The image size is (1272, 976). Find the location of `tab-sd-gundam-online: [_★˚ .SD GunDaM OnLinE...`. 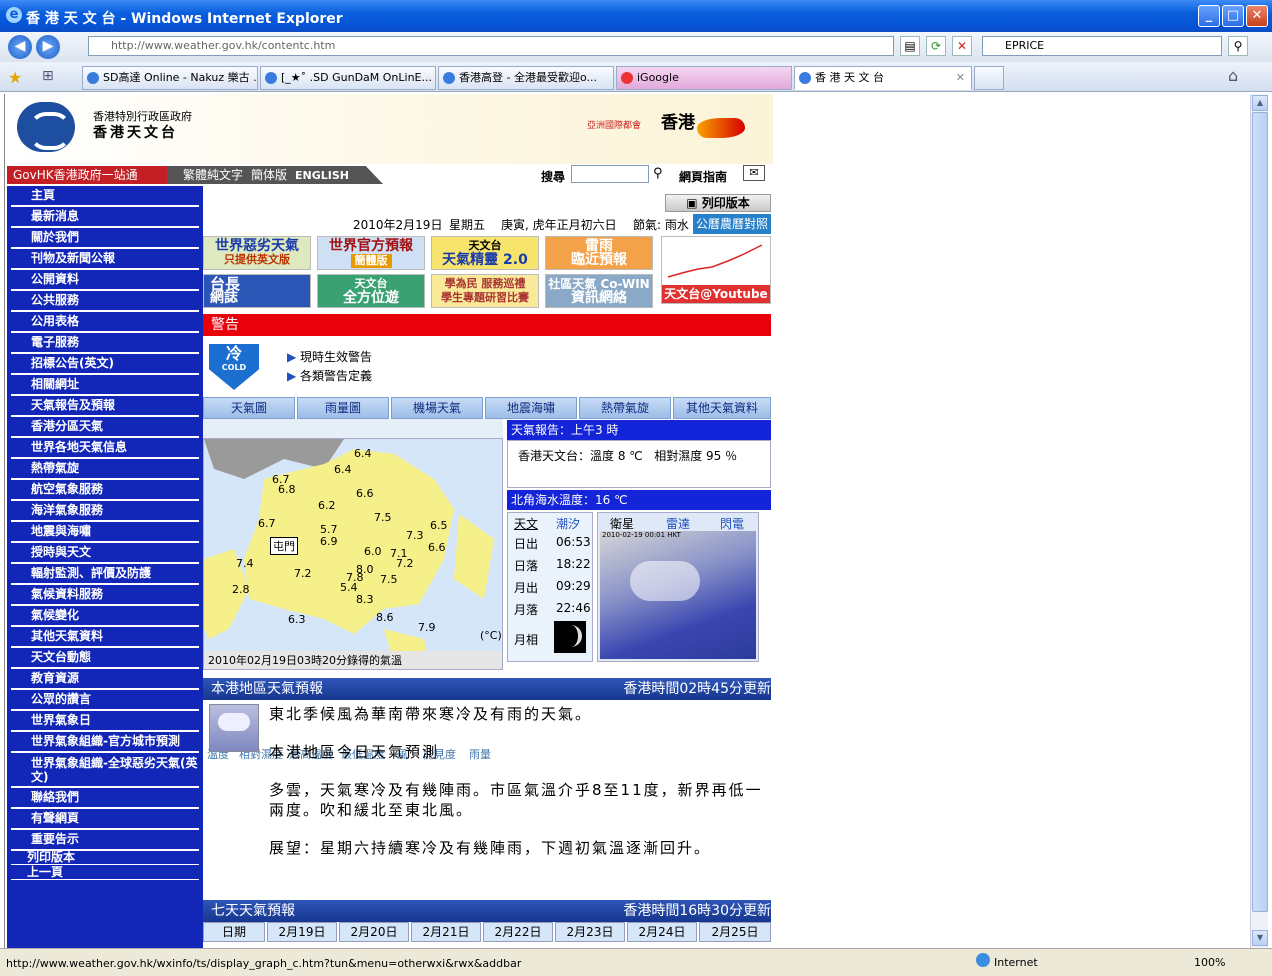

tab-sd-gundam-online: [_★˚ .SD GunDaM OnLinE... is located at coordinates (348, 78).